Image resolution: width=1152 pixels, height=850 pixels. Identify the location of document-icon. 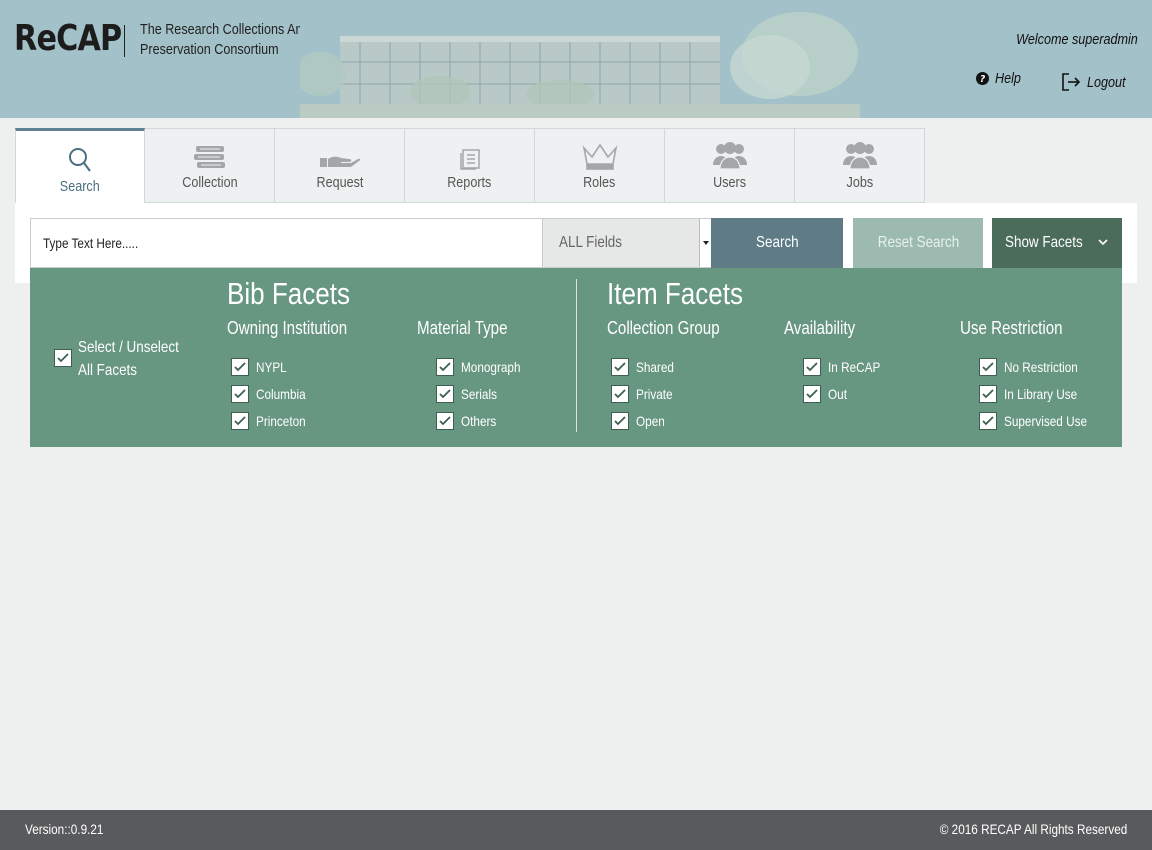
(469, 159).